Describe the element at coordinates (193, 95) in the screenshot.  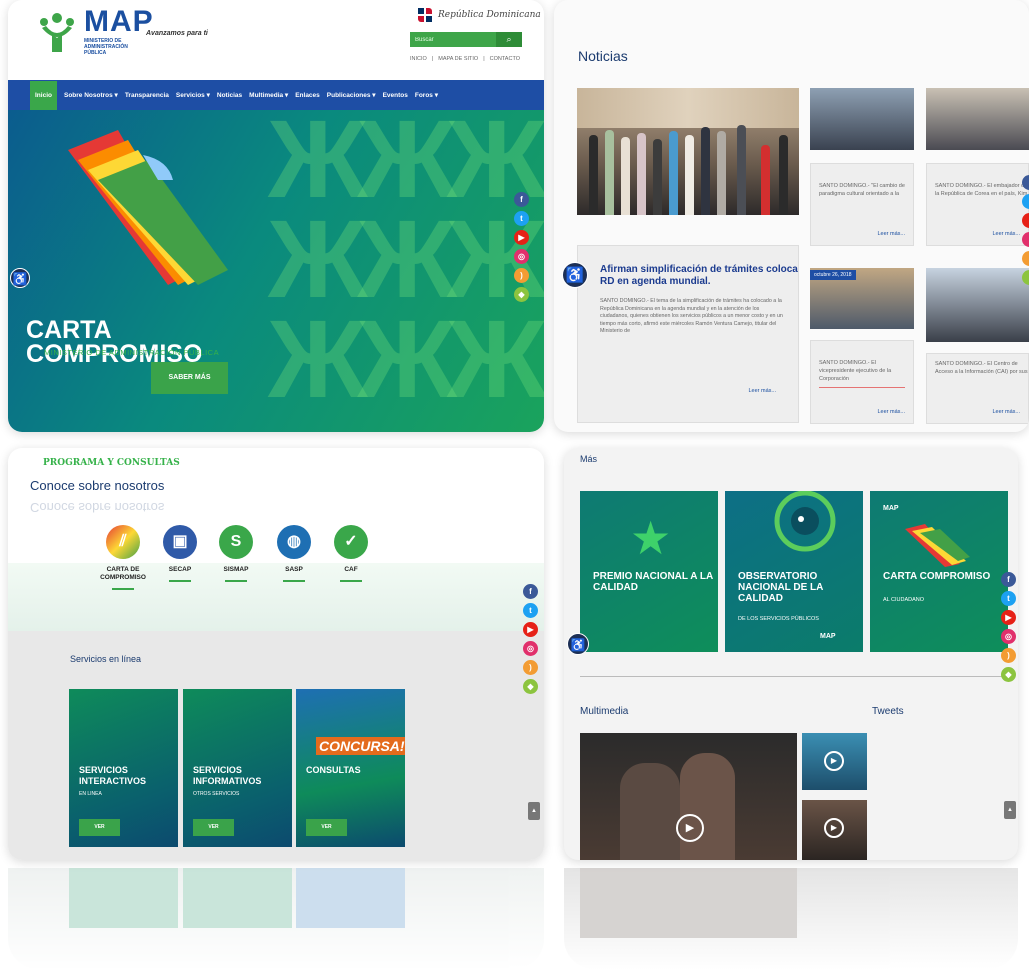
I see `nav-item-servicios: Servicios ▾` at that location.